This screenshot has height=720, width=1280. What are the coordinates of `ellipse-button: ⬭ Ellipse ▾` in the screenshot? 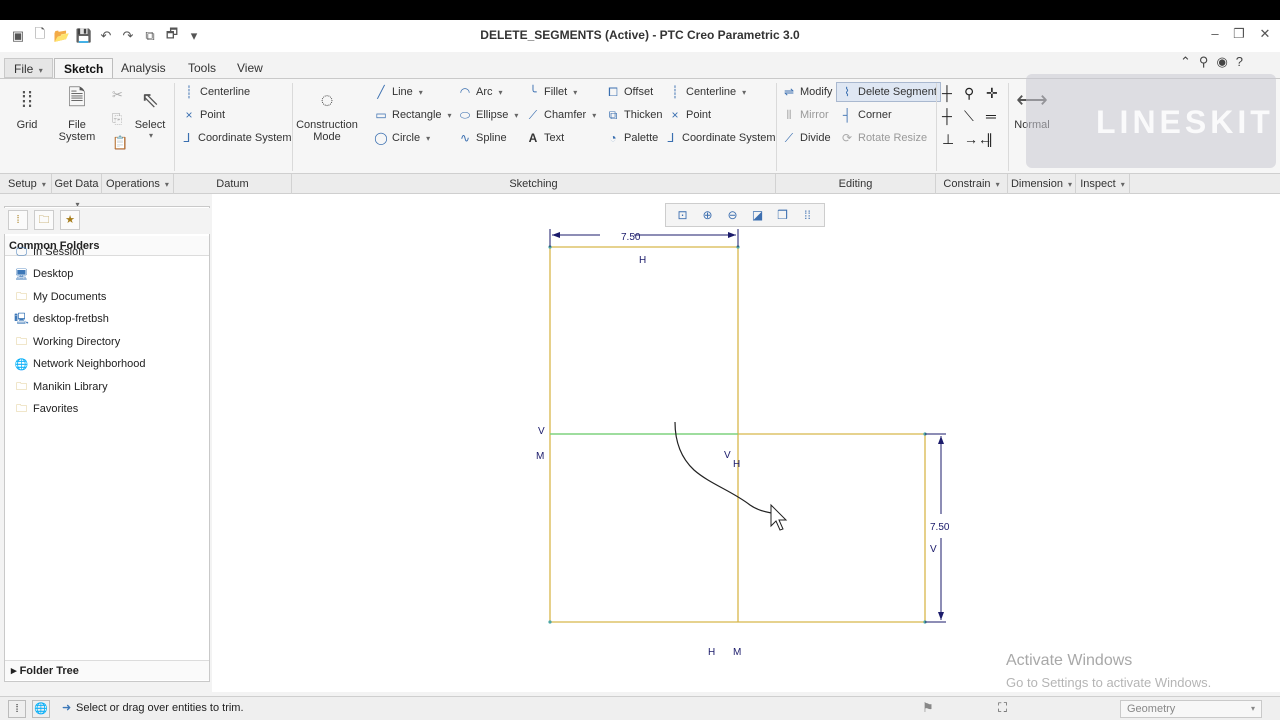 It's located at (488, 115).